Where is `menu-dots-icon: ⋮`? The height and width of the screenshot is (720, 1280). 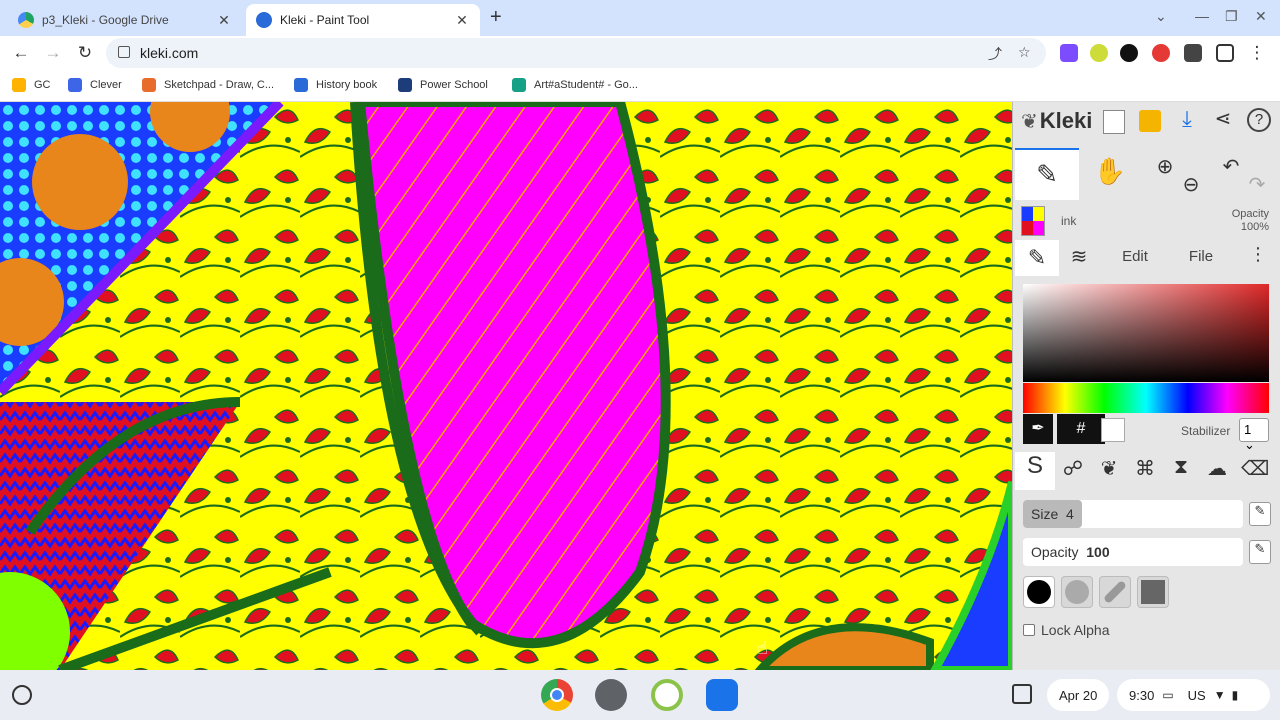 menu-dots-icon: ⋮ is located at coordinates (1257, 53).